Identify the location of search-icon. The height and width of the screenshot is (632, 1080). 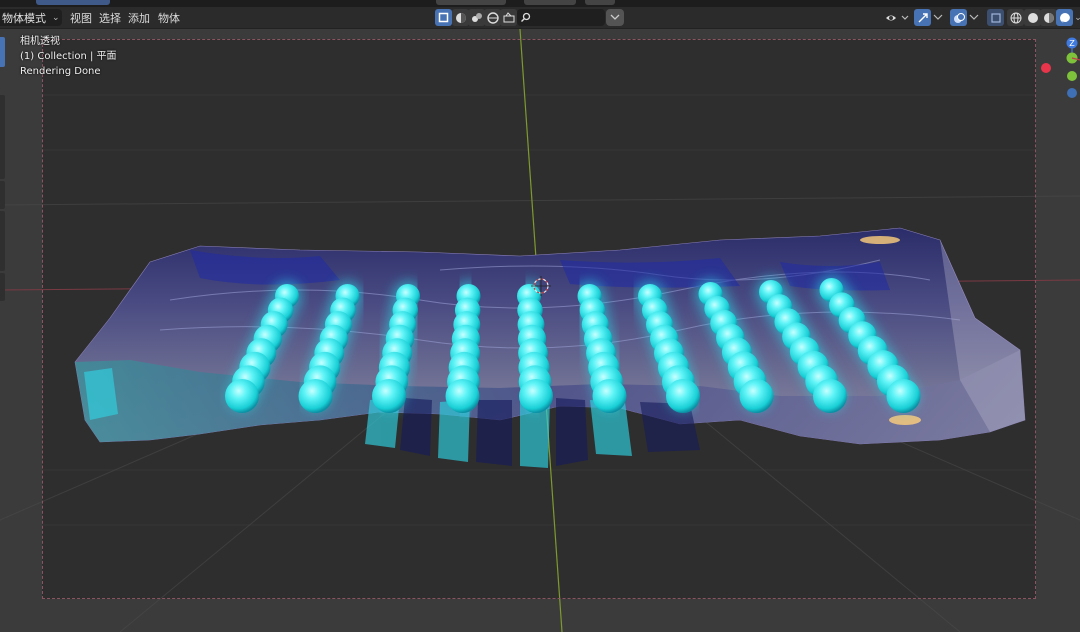
(526, 17).